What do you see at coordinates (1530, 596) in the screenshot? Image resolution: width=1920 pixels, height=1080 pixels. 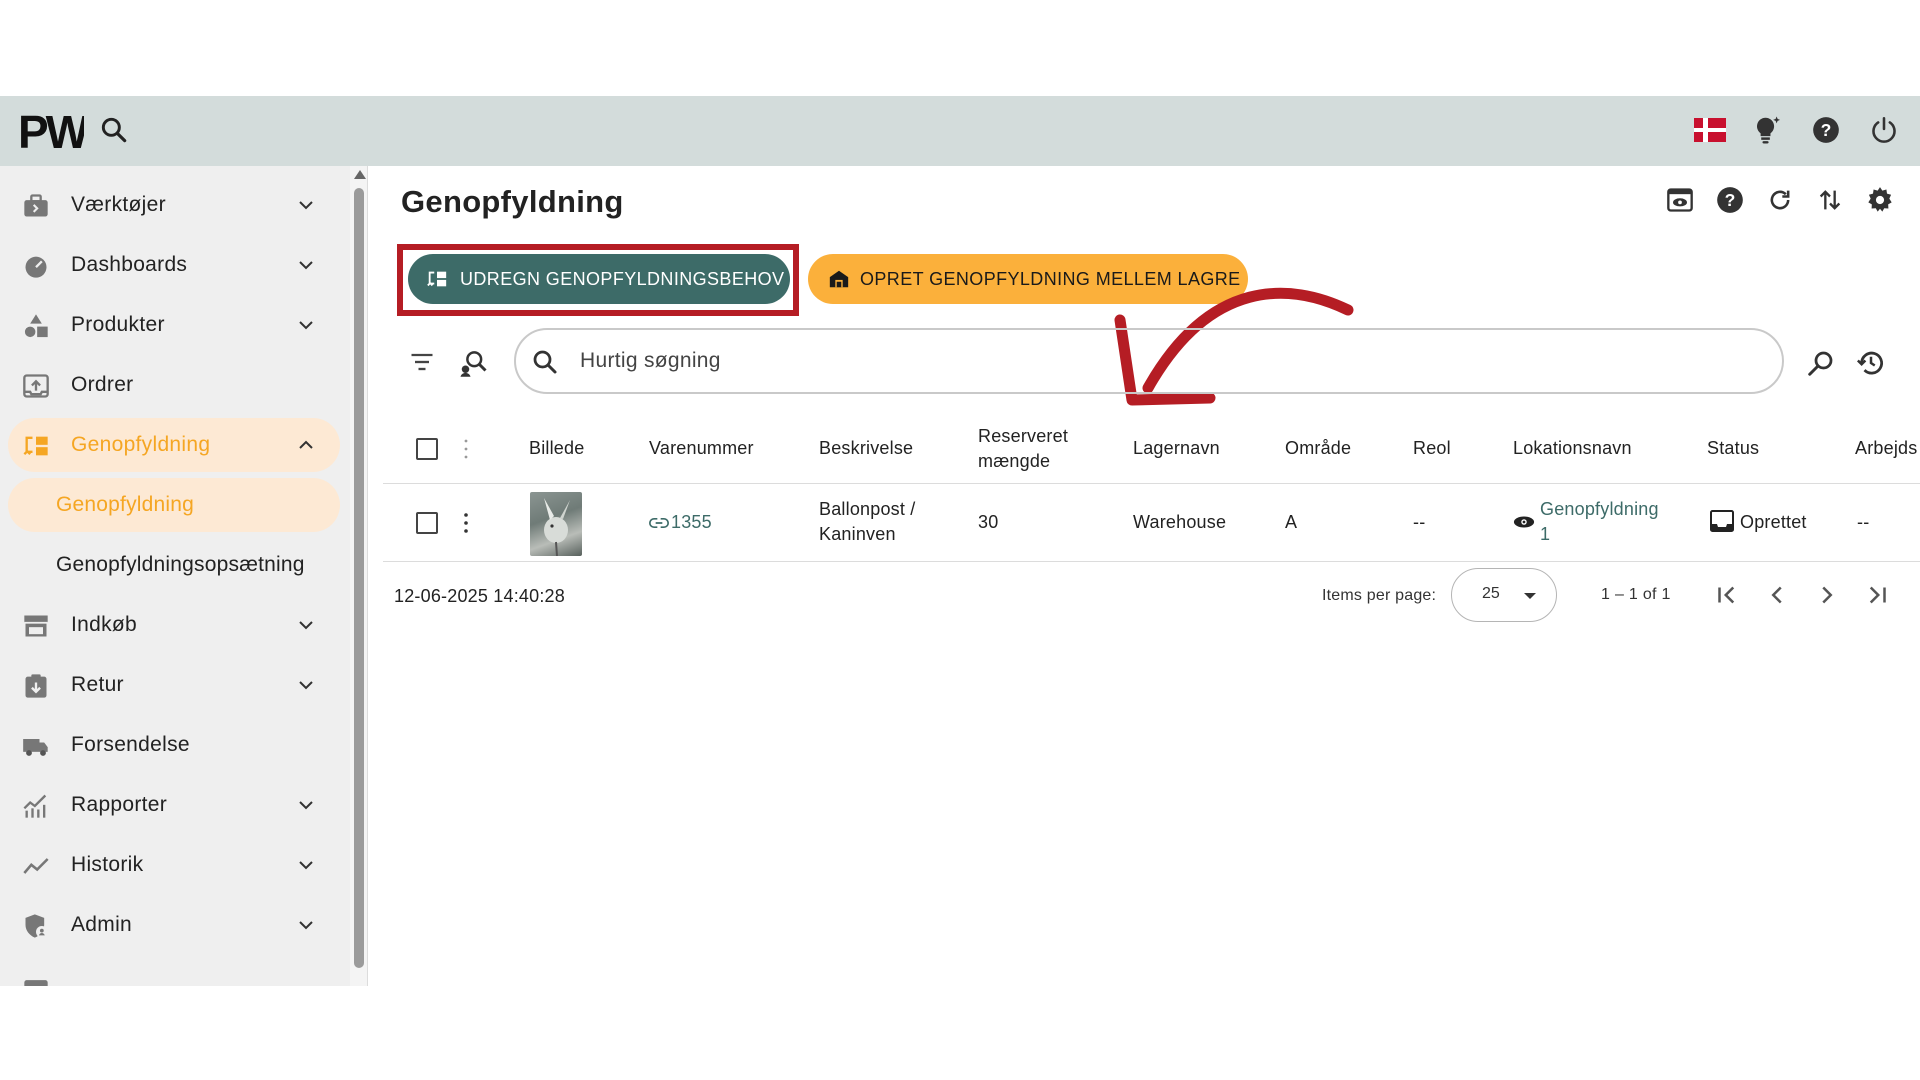 I see `caret-down-icon` at bounding box center [1530, 596].